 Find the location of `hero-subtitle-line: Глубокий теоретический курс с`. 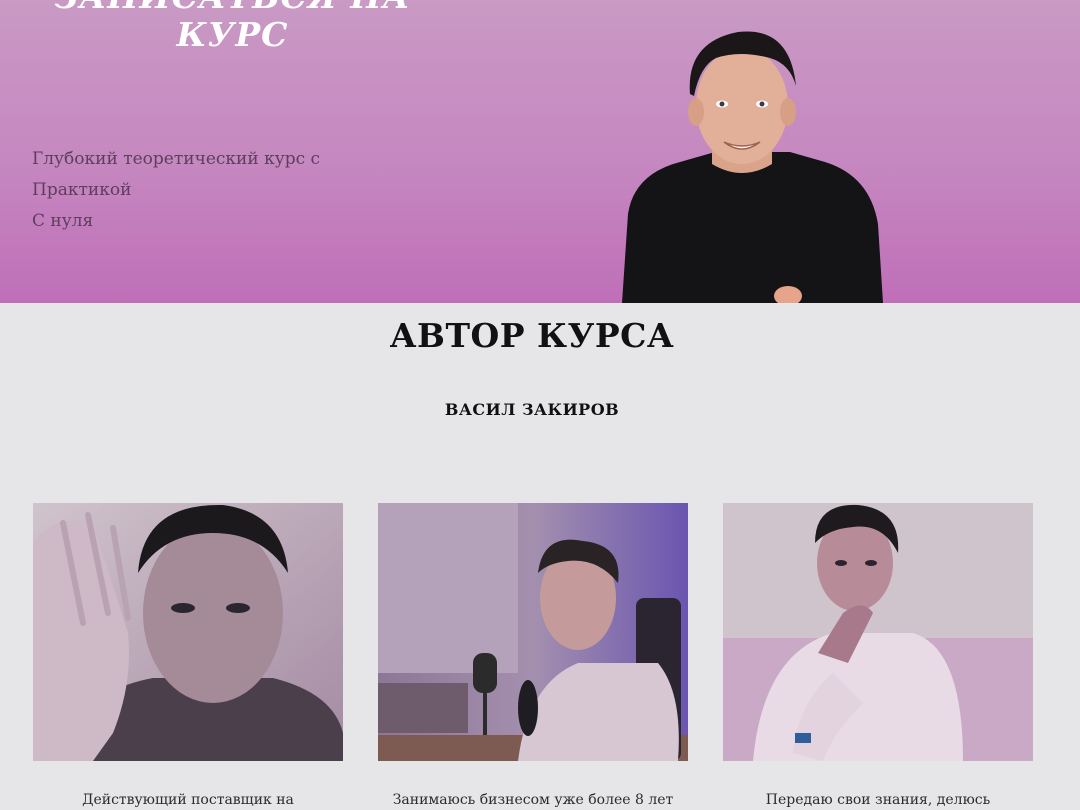

hero-subtitle-line: Глубокий теоретический курс с is located at coordinates (176, 159).